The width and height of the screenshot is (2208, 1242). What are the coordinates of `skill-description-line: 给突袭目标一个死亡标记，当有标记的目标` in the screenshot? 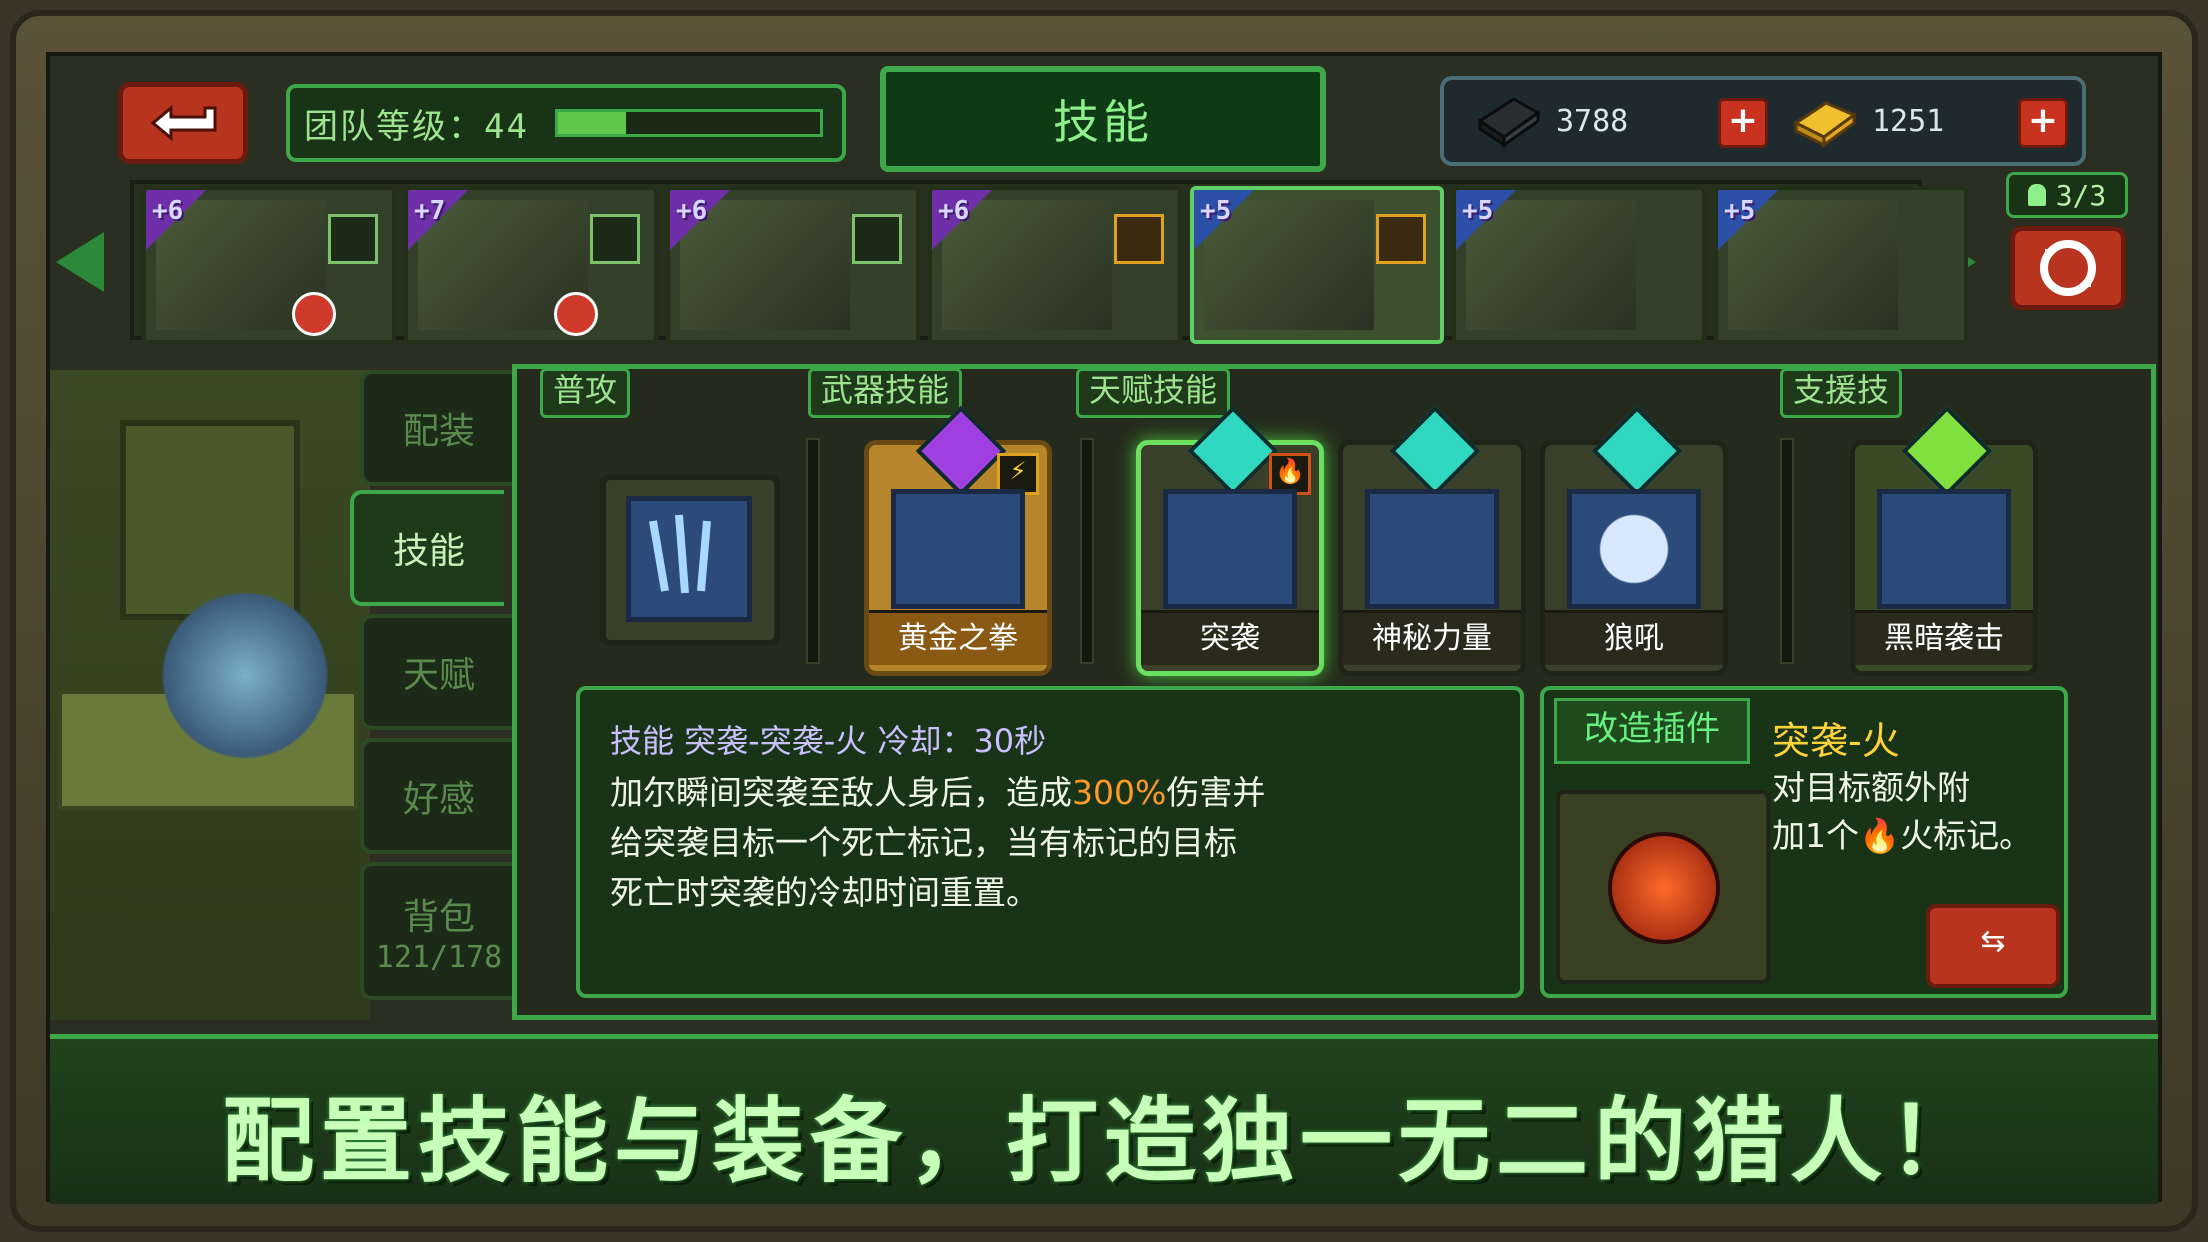 It's located at (923, 842).